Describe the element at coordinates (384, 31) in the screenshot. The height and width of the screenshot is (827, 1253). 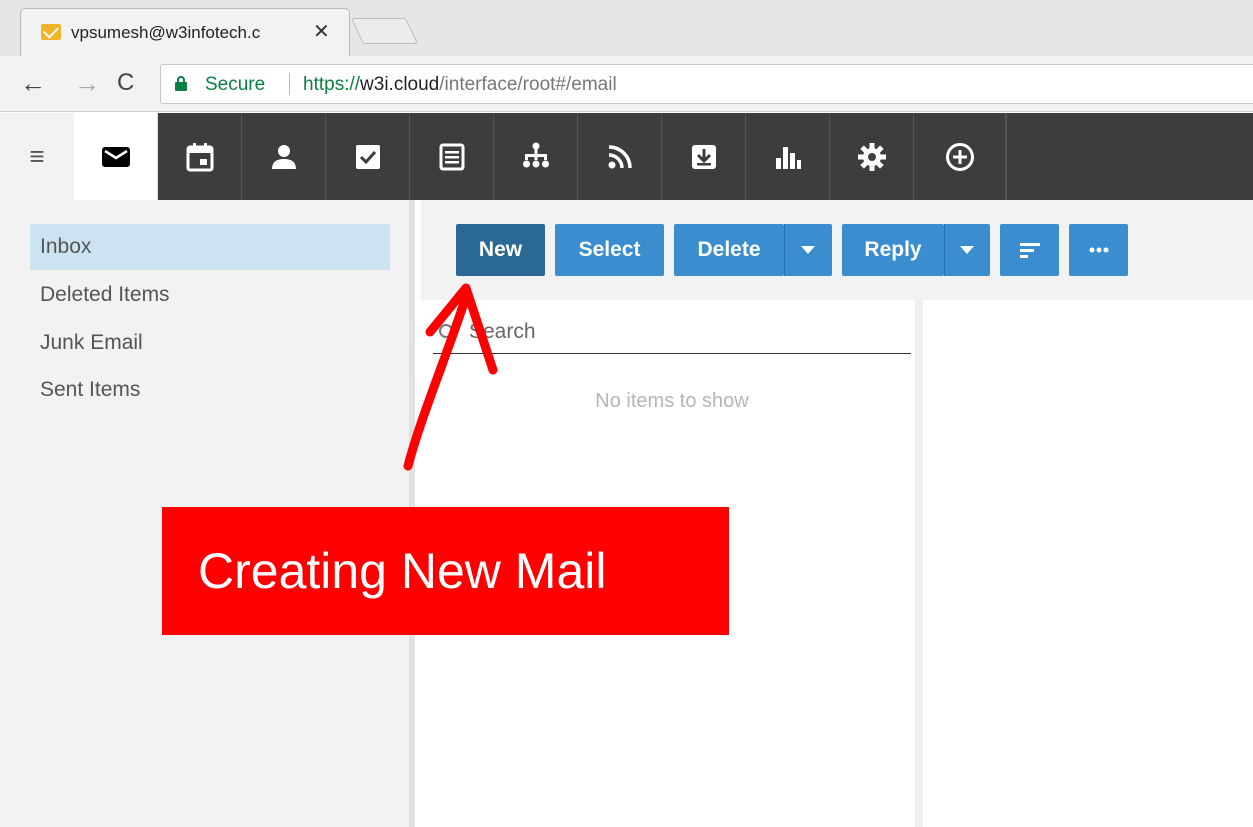
I see `new-tab-button` at that location.